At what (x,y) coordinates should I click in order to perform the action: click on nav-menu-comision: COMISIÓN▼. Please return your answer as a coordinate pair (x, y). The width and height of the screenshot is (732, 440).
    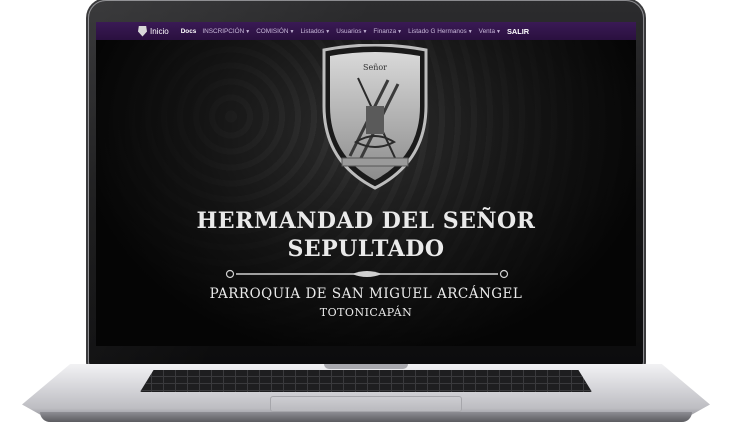
    Looking at the image, I should click on (275, 31).